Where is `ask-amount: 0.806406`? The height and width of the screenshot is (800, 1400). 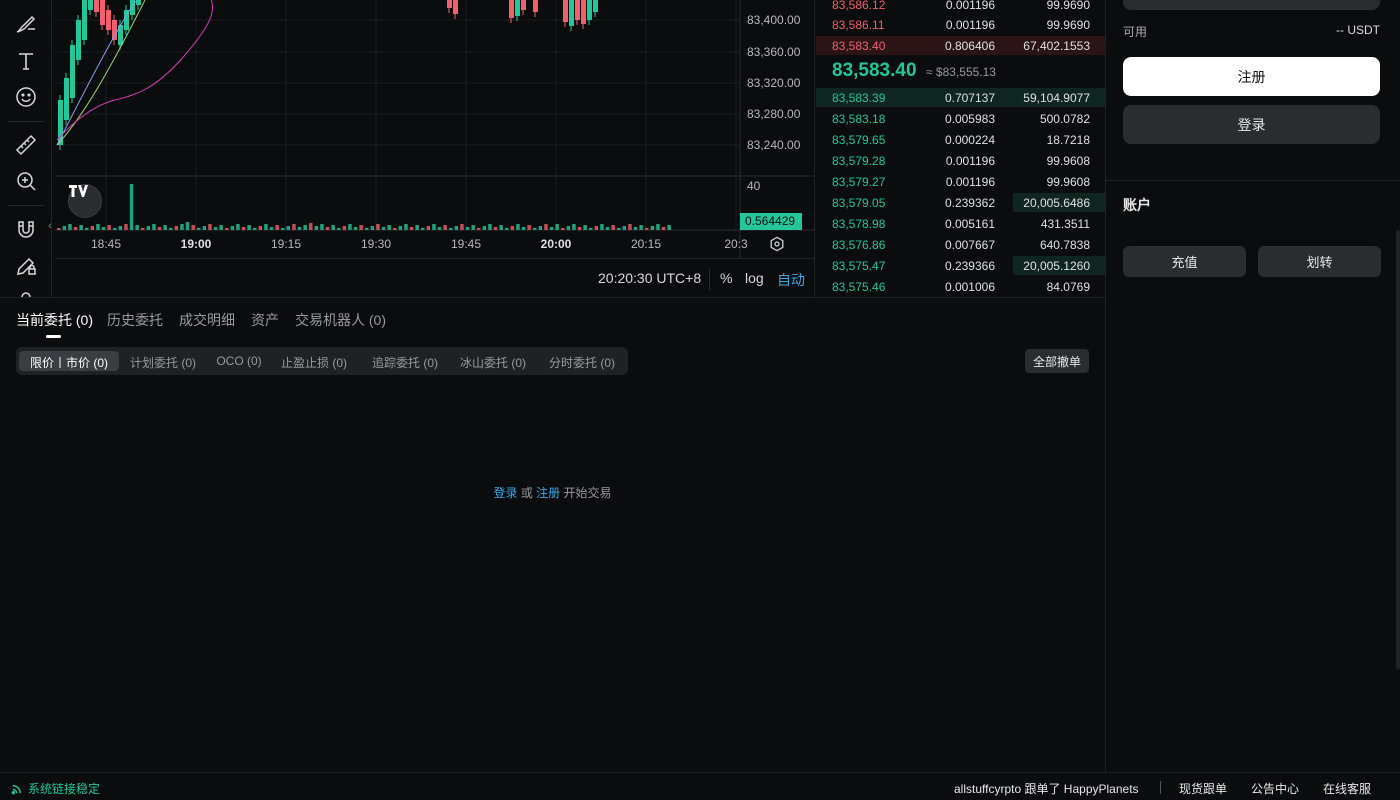 ask-amount: 0.806406 is located at coordinates (969, 46).